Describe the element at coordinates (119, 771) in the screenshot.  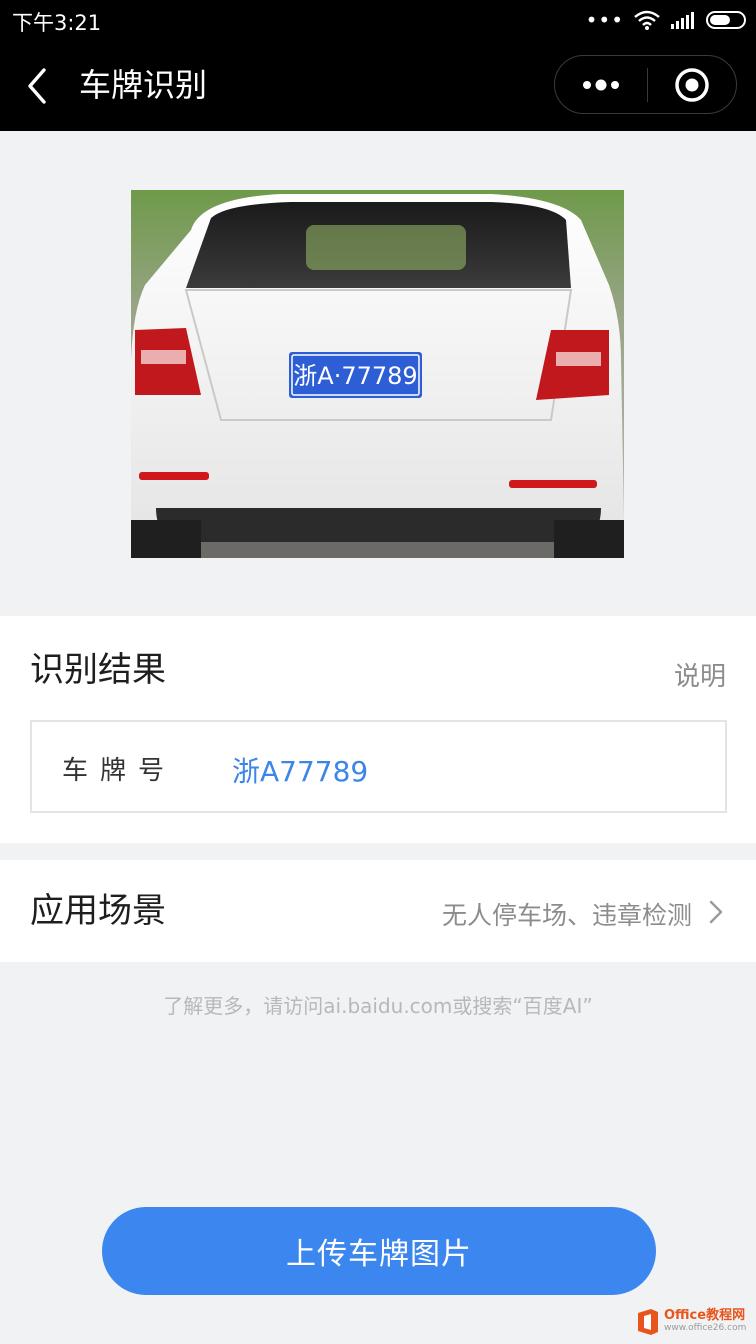
I see `plate-number-label: 车牌号` at that location.